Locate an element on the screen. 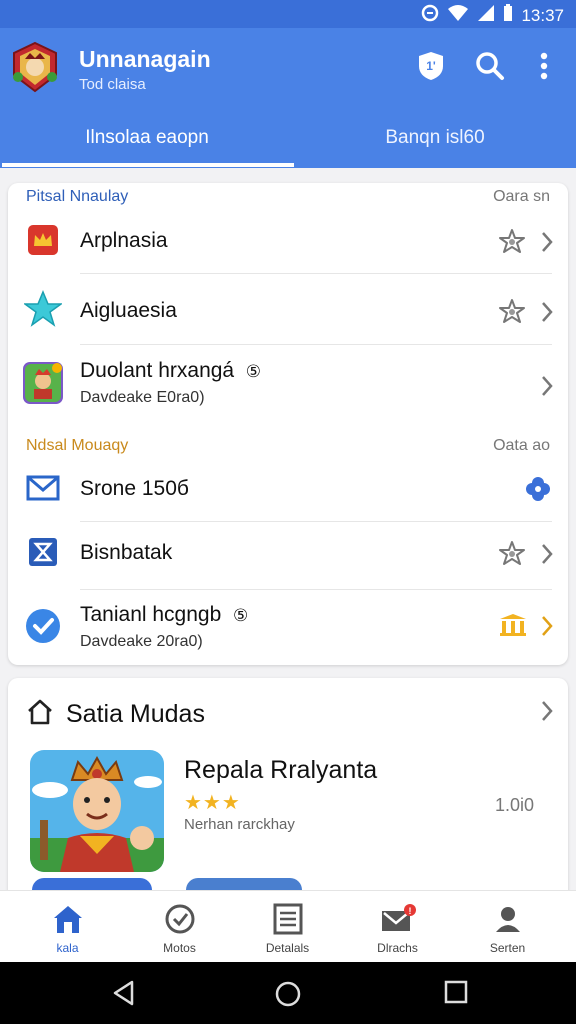 This screenshot has height=1024, width=576. section-header-1: Pitsal Nnaulay is located at coordinates (77, 196).